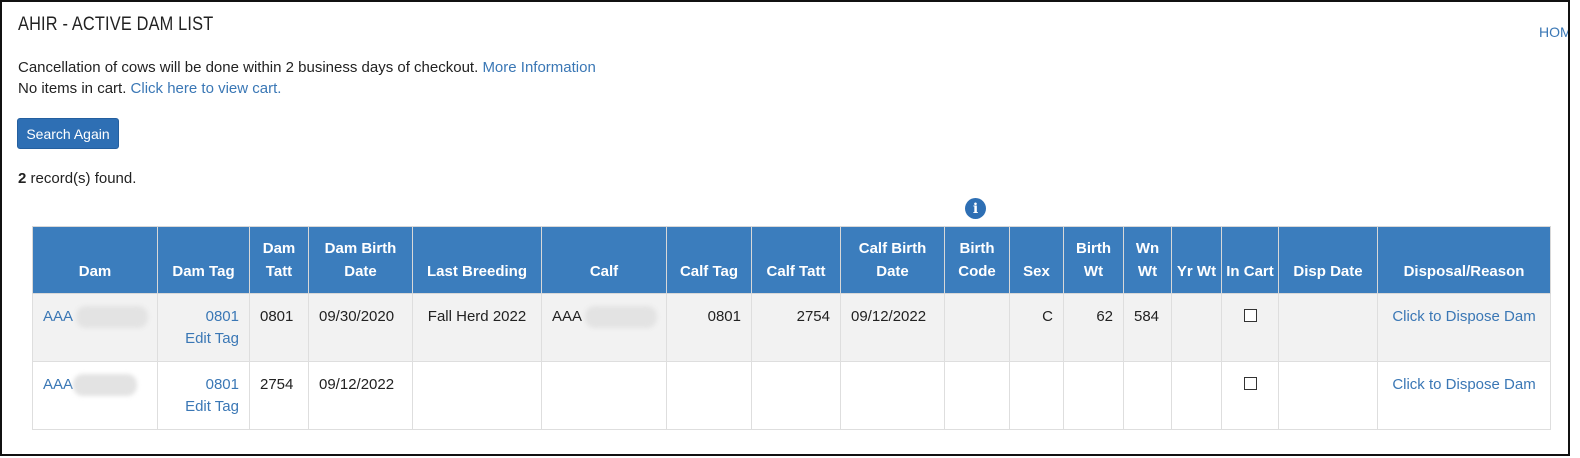 This screenshot has height=458, width=1580. What do you see at coordinates (360, 327) in the screenshot?
I see `dam-birth-date-cell: 09/30/2020` at bounding box center [360, 327].